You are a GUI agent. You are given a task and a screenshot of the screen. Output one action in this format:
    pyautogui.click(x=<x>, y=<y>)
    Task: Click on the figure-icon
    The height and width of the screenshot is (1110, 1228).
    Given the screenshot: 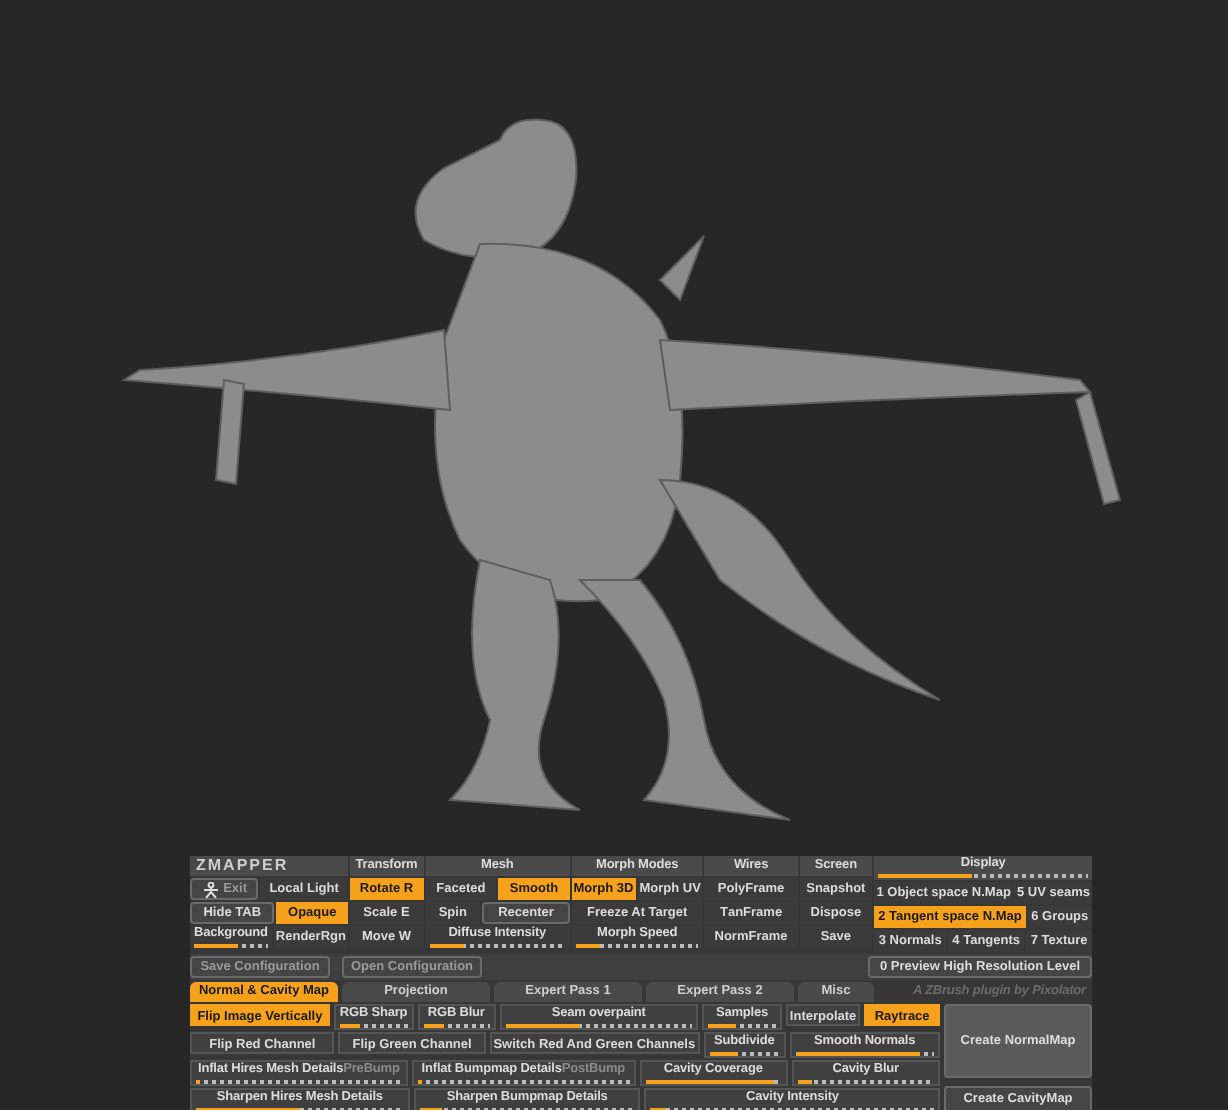 What is the action you would take?
    pyautogui.click(x=210, y=889)
    